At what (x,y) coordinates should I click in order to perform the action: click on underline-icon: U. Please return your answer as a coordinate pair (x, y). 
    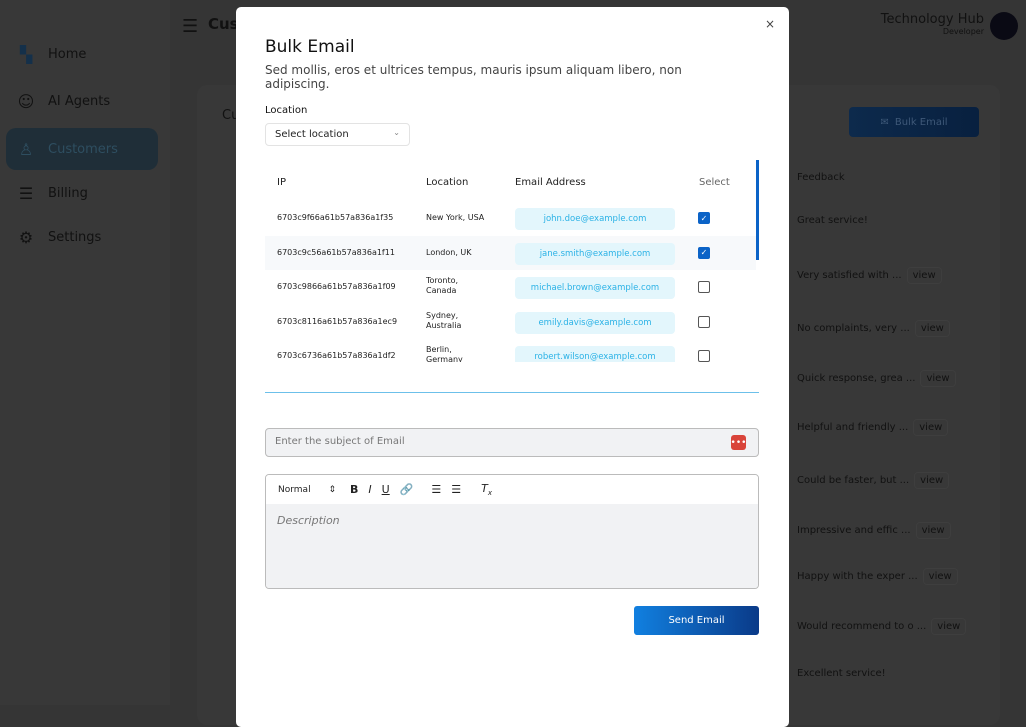
    Looking at the image, I should click on (386, 489).